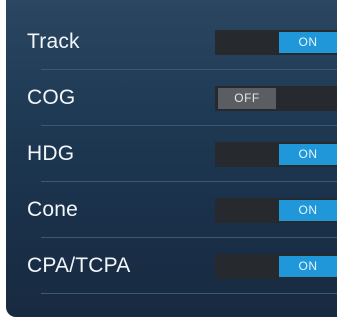 The image size is (337, 322). I want to click on track-toggle: ON, so click(276, 42).